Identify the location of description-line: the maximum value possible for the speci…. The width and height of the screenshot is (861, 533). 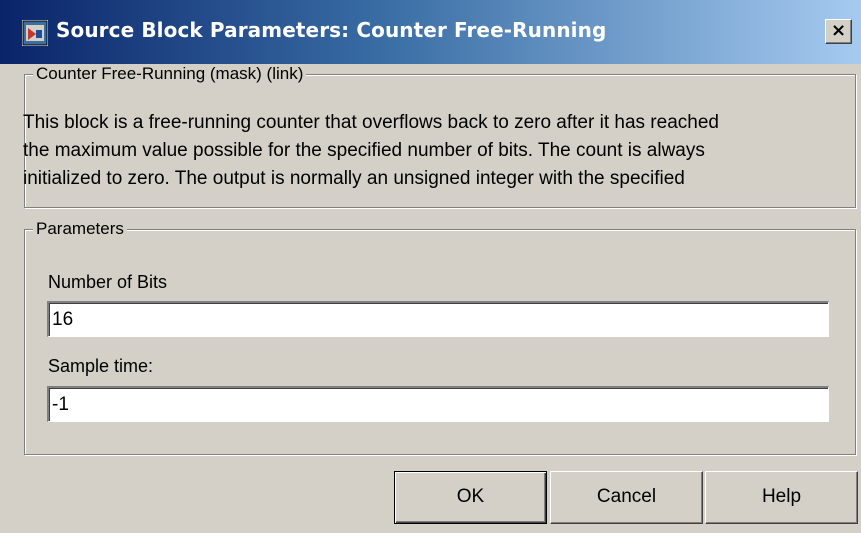
(364, 150).